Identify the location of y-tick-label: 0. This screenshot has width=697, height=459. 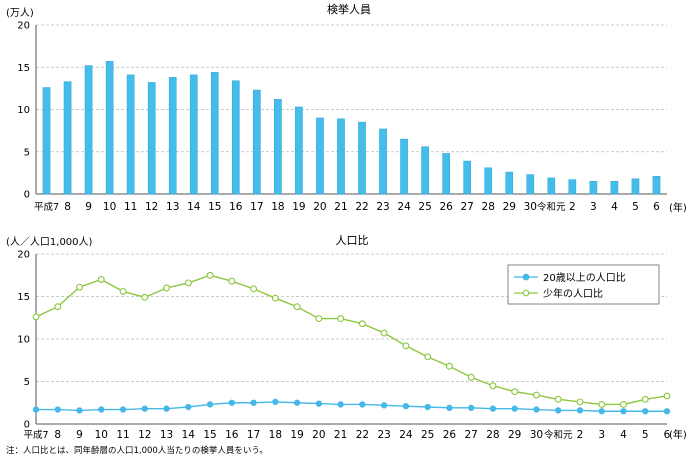
(27, 195).